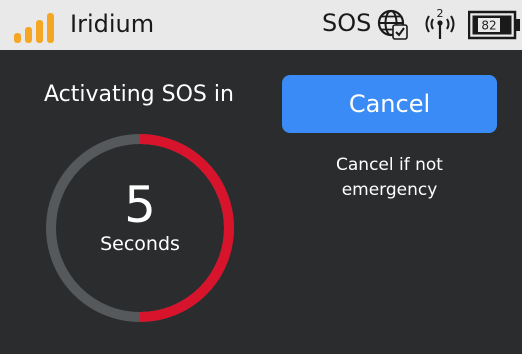  What do you see at coordinates (488, 26) in the screenshot?
I see `battery-level: 82` at bounding box center [488, 26].